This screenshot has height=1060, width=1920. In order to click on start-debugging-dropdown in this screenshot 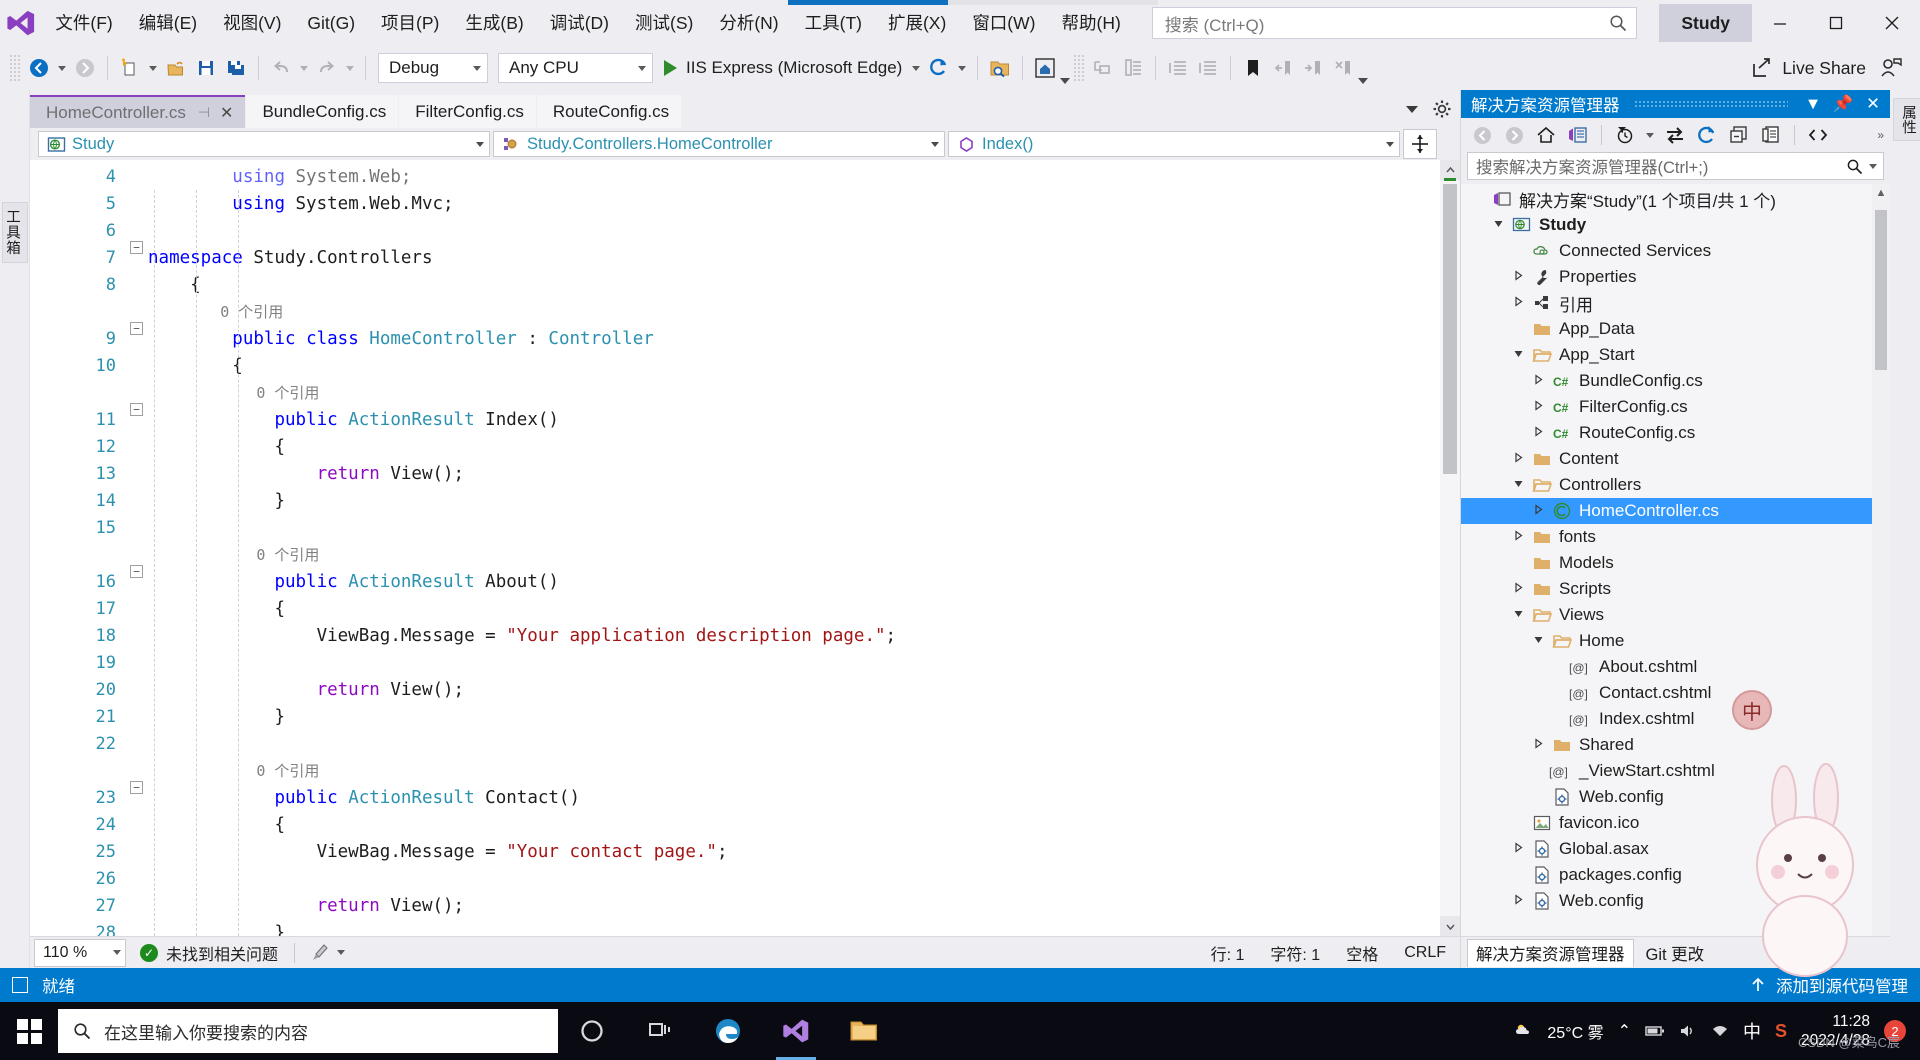, I will do `click(916, 68)`.